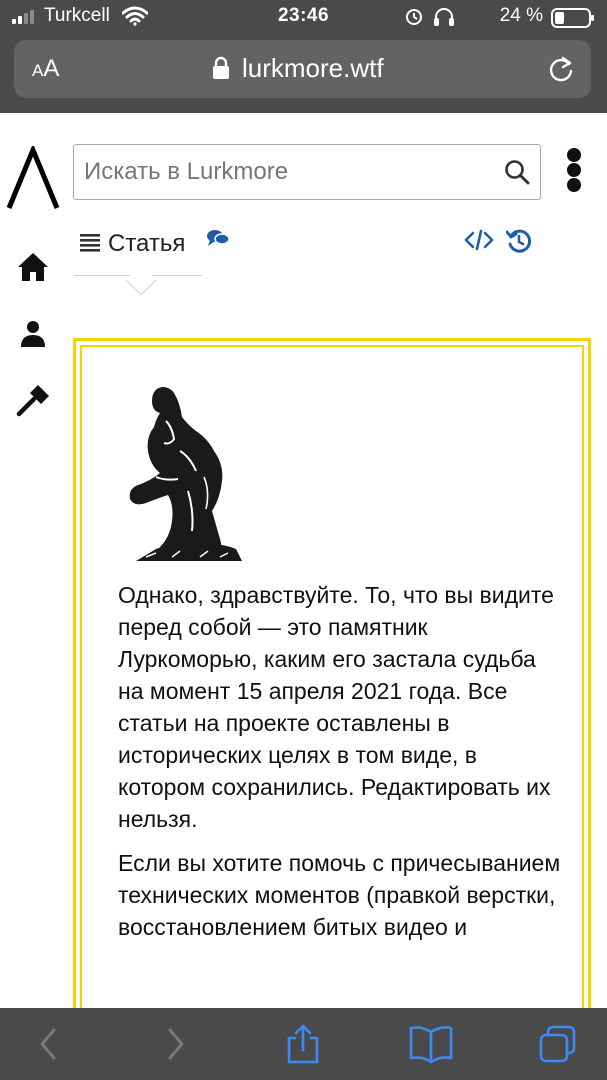  I want to click on address-bar: AA lurkmore.wtf, so click(302, 69).